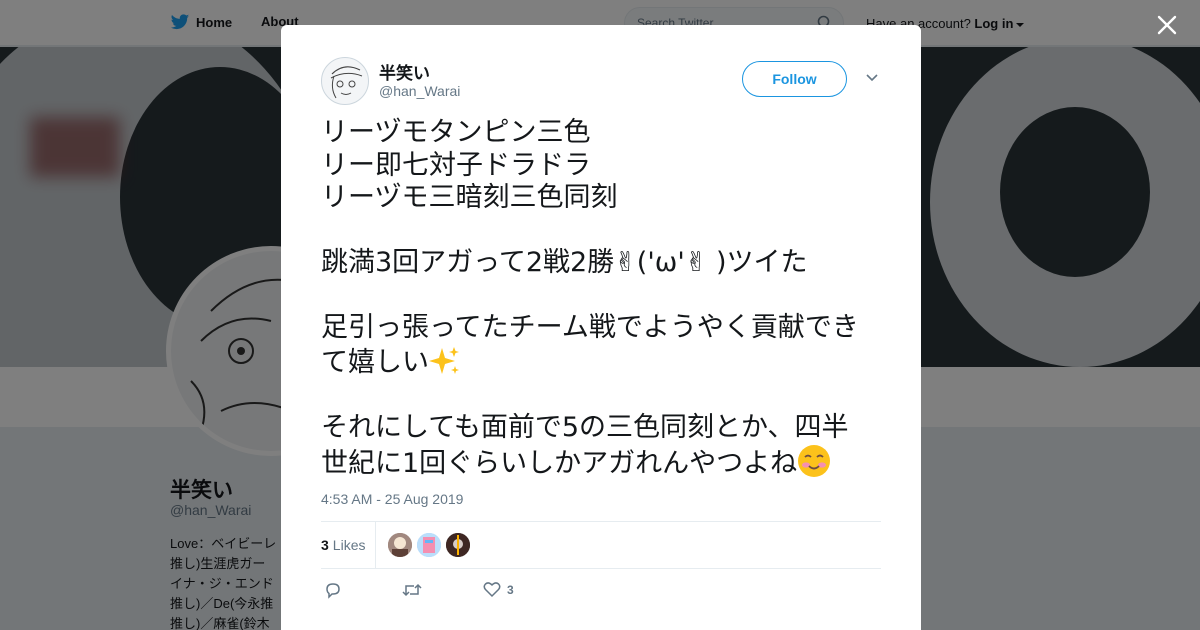  I want to click on heart-icon, so click(492, 590).